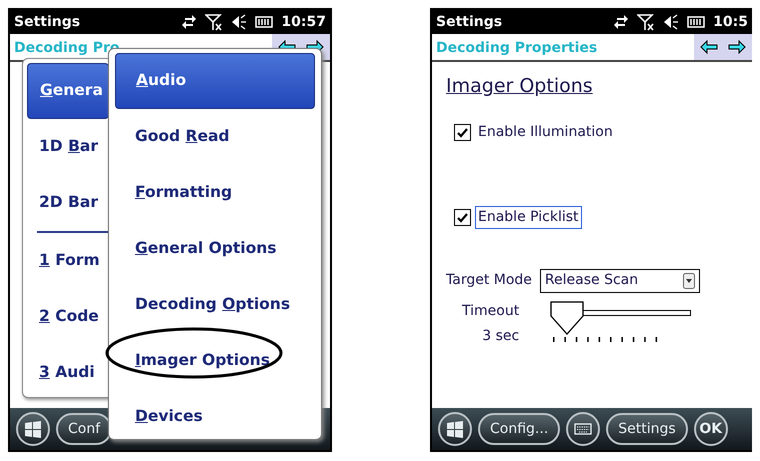 This screenshot has height=461, width=760. What do you see at coordinates (215, 417) in the screenshot?
I see `menu-item: Devices` at bounding box center [215, 417].